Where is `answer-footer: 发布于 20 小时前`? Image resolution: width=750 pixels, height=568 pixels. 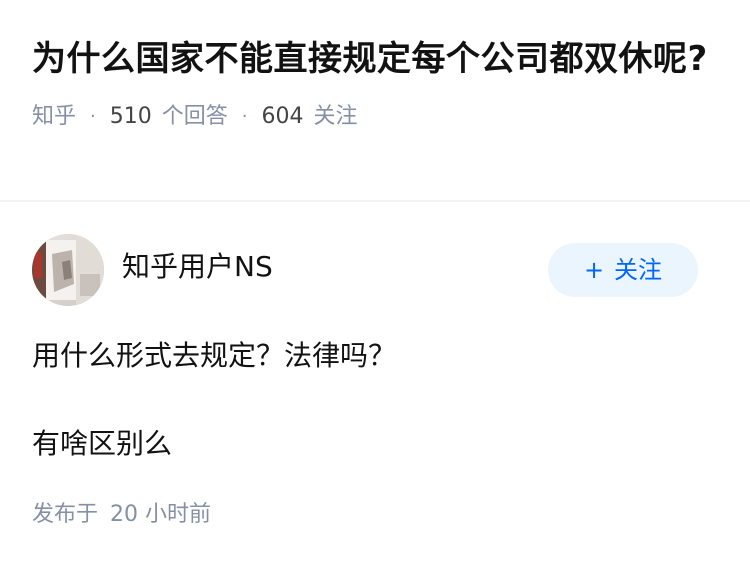 answer-footer: 发布于 20 小时前 is located at coordinates (121, 515).